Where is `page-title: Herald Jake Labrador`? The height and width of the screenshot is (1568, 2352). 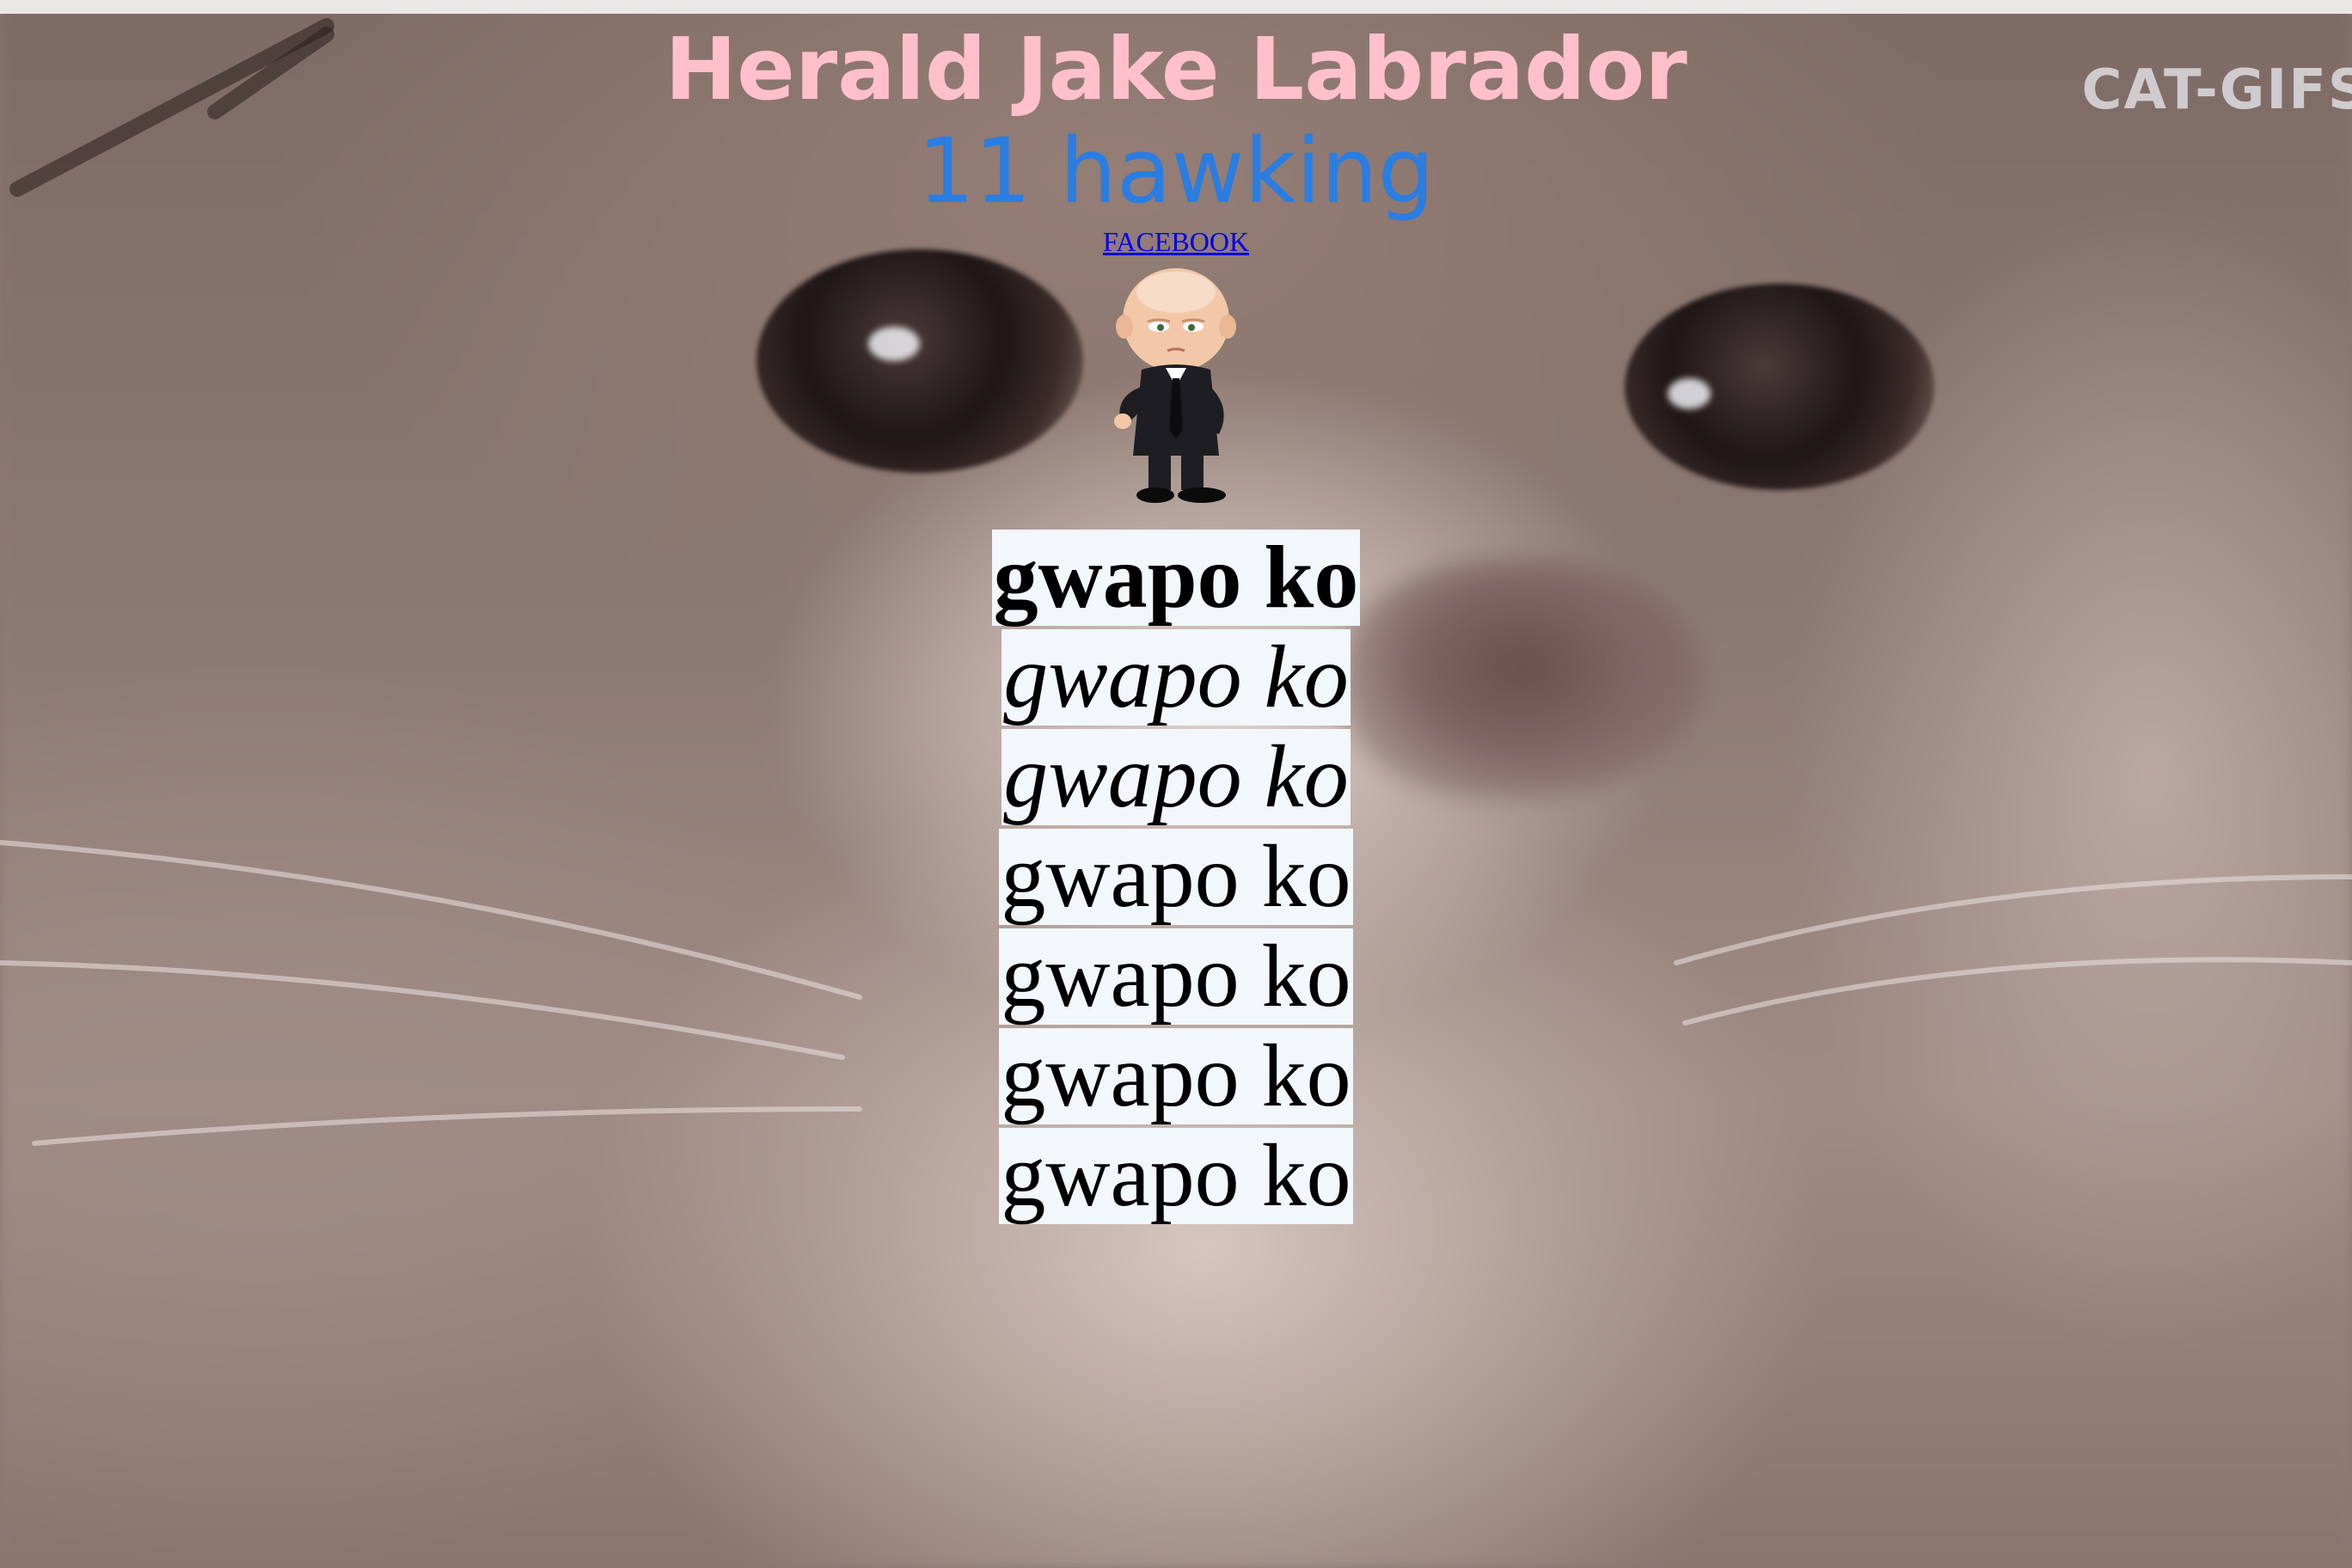 page-title: Herald Jake Labrador is located at coordinates (1176, 69).